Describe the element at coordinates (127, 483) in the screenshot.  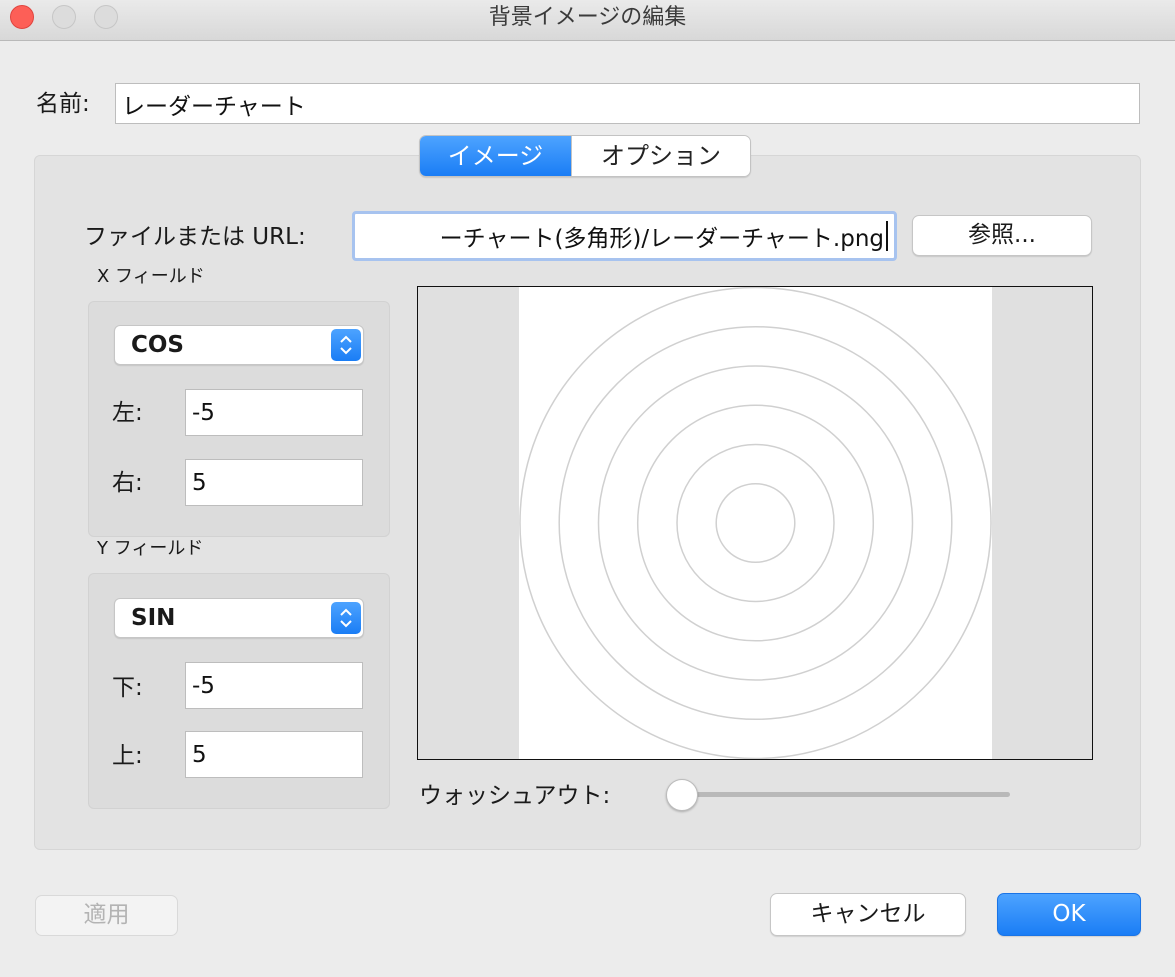
I see `x-right-label: 右:` at that location.